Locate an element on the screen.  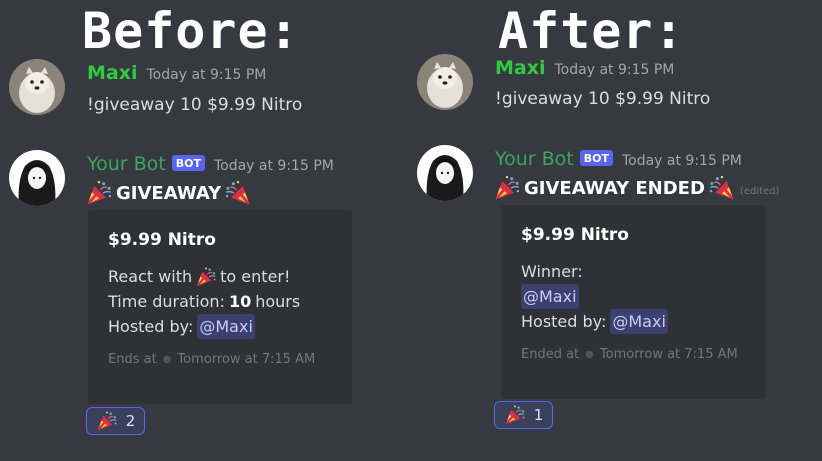
reaction-button: 2 is located at coordinates (115, 421).